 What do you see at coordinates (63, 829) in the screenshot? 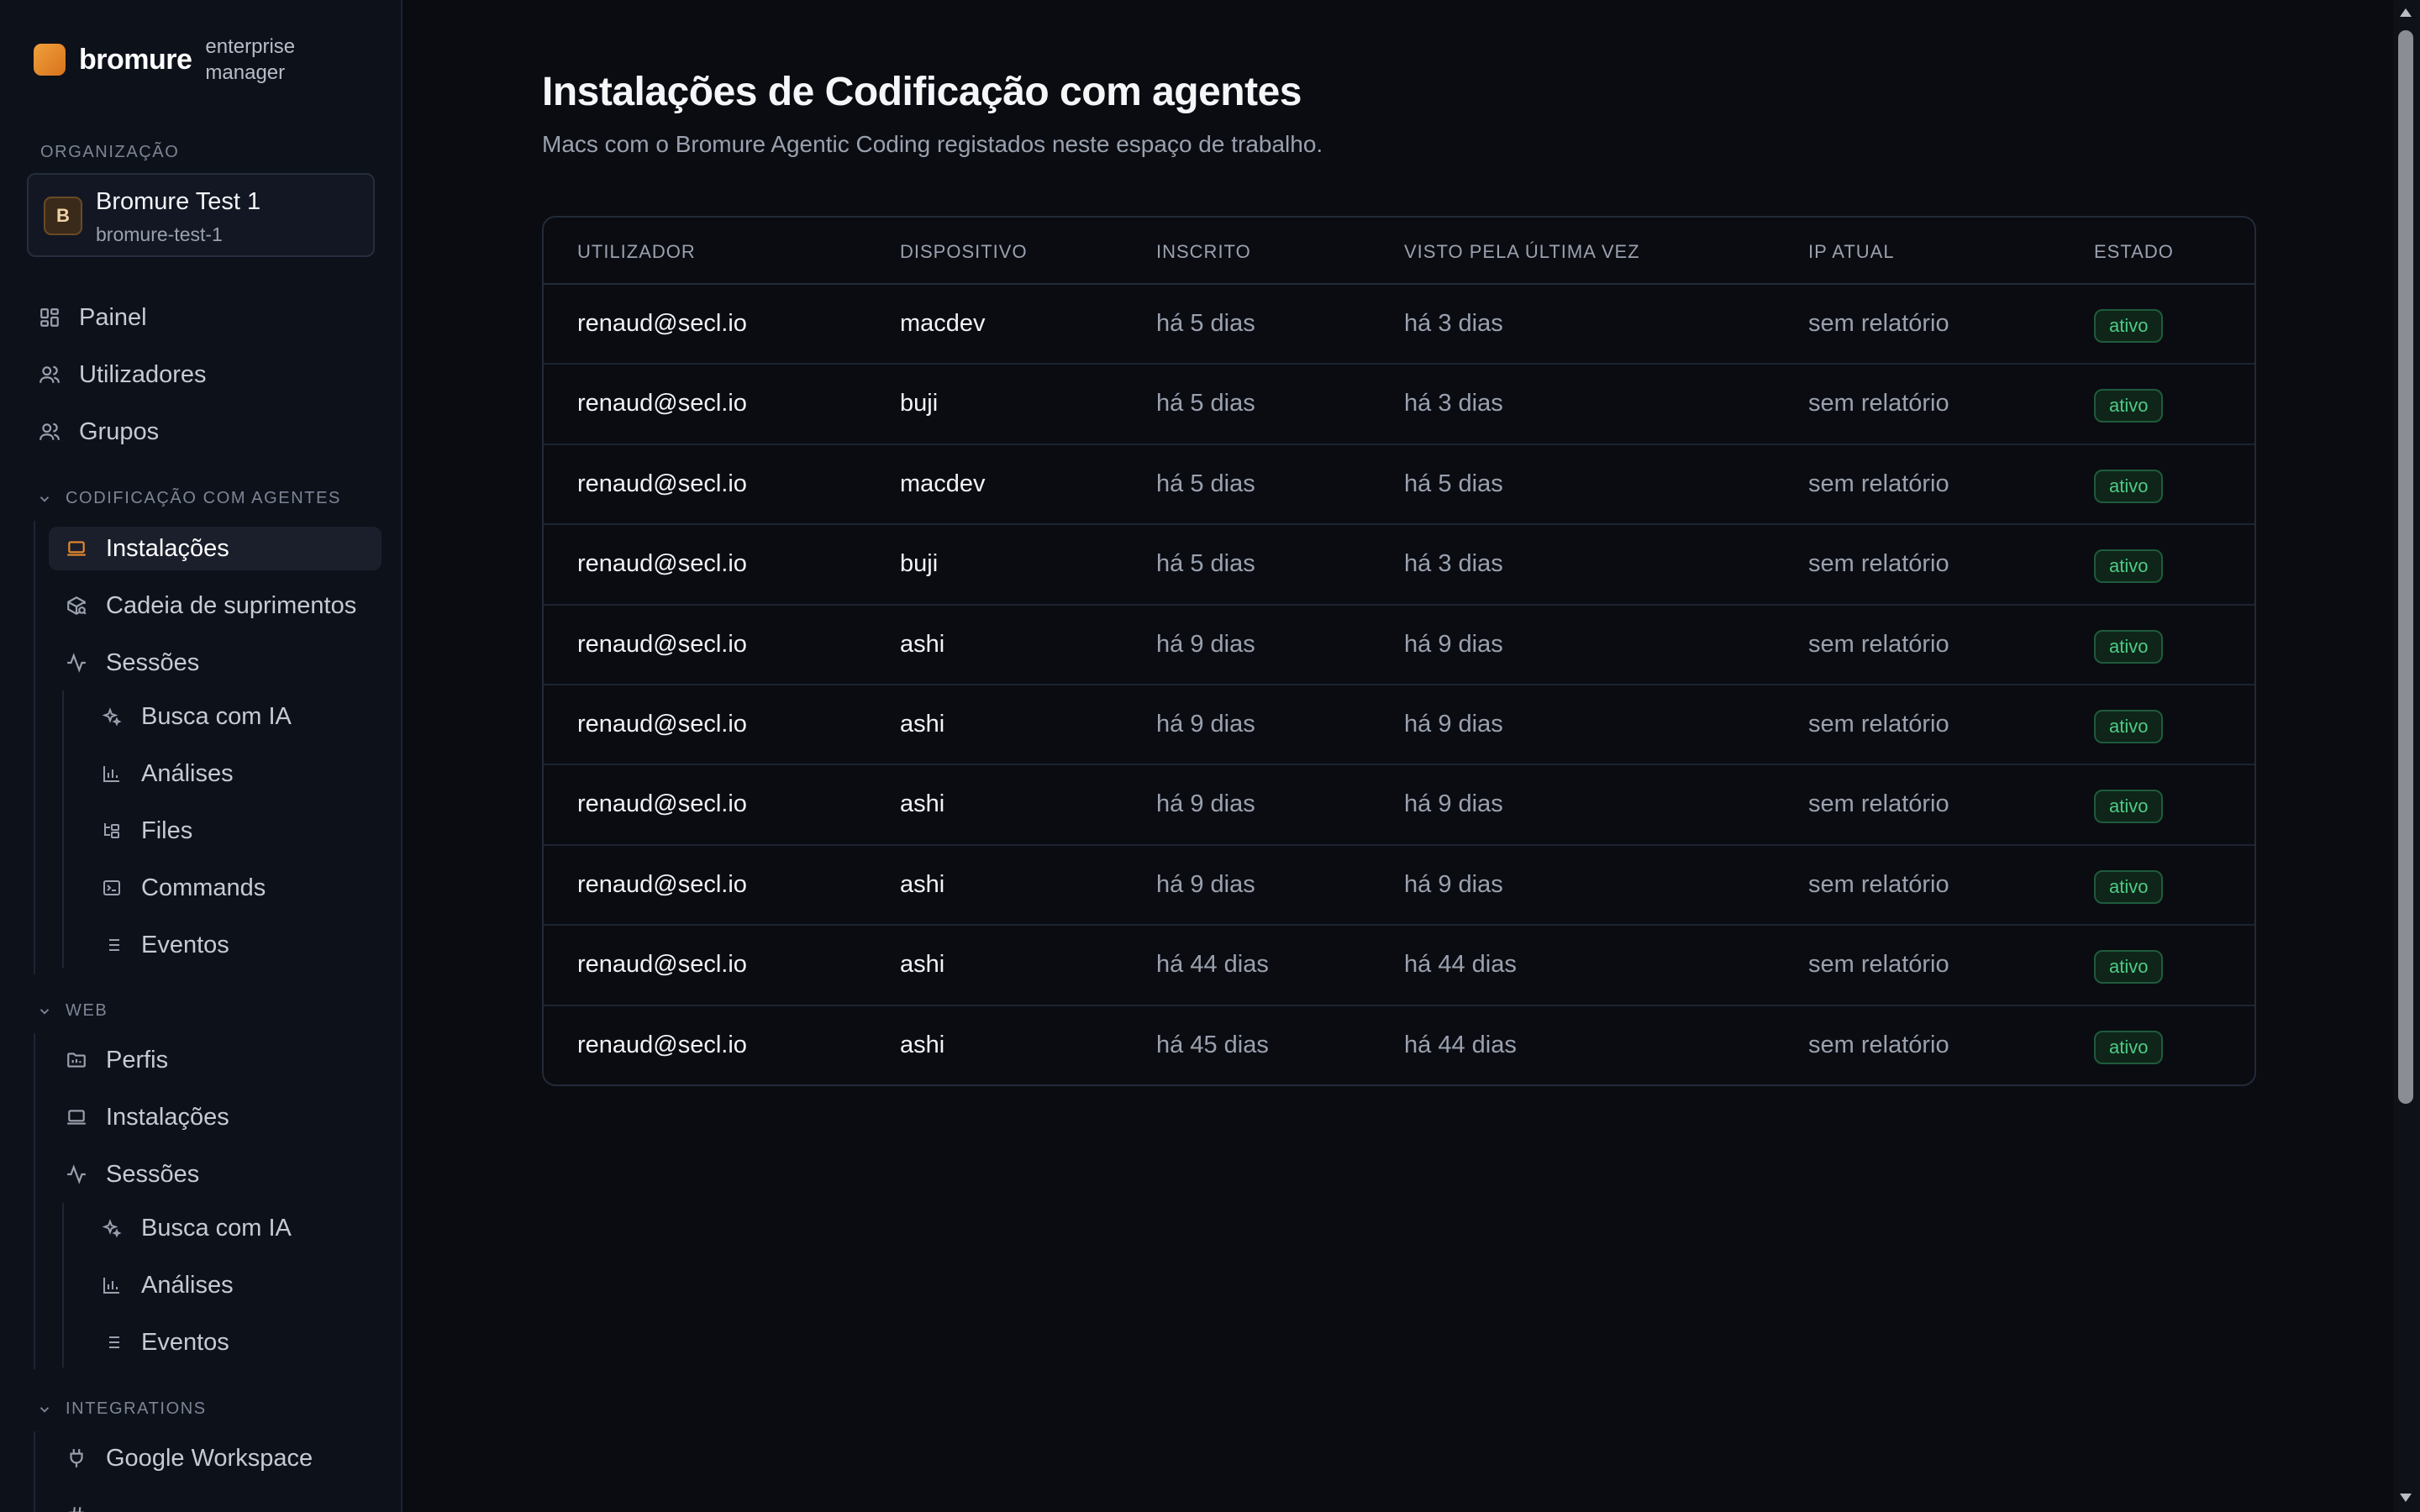
I see `coding-sessions-guide` at bounding box center [63, 829].